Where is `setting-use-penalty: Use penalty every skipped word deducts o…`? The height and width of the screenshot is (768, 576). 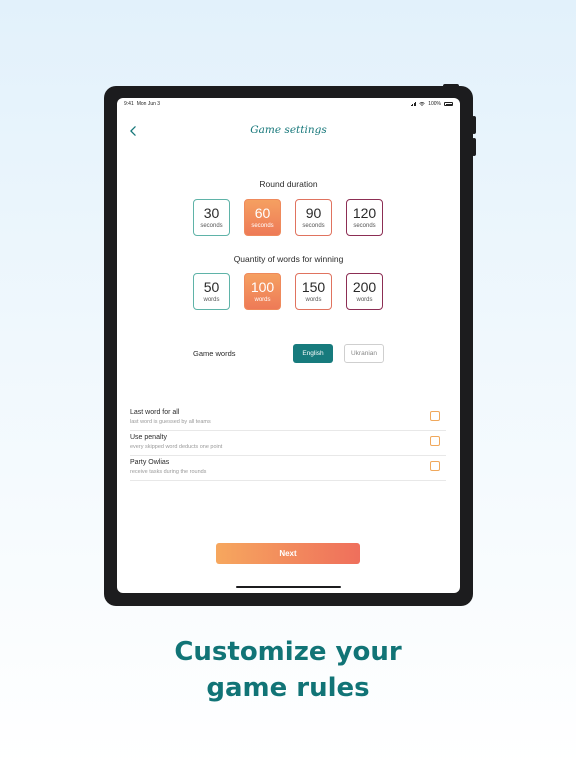 setting-use-penalty: Use penalty every skipped word deducts o… is located at coordinates (288, 443).